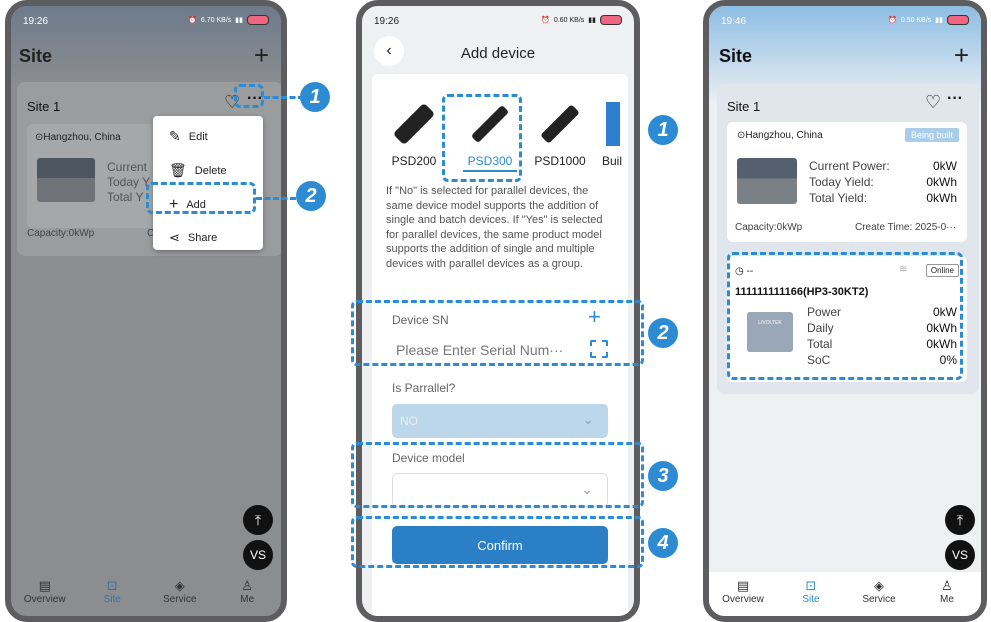  Describe the element at coordinates (497, 475) in the screenshot. I see `highlight-device-model` at that location.